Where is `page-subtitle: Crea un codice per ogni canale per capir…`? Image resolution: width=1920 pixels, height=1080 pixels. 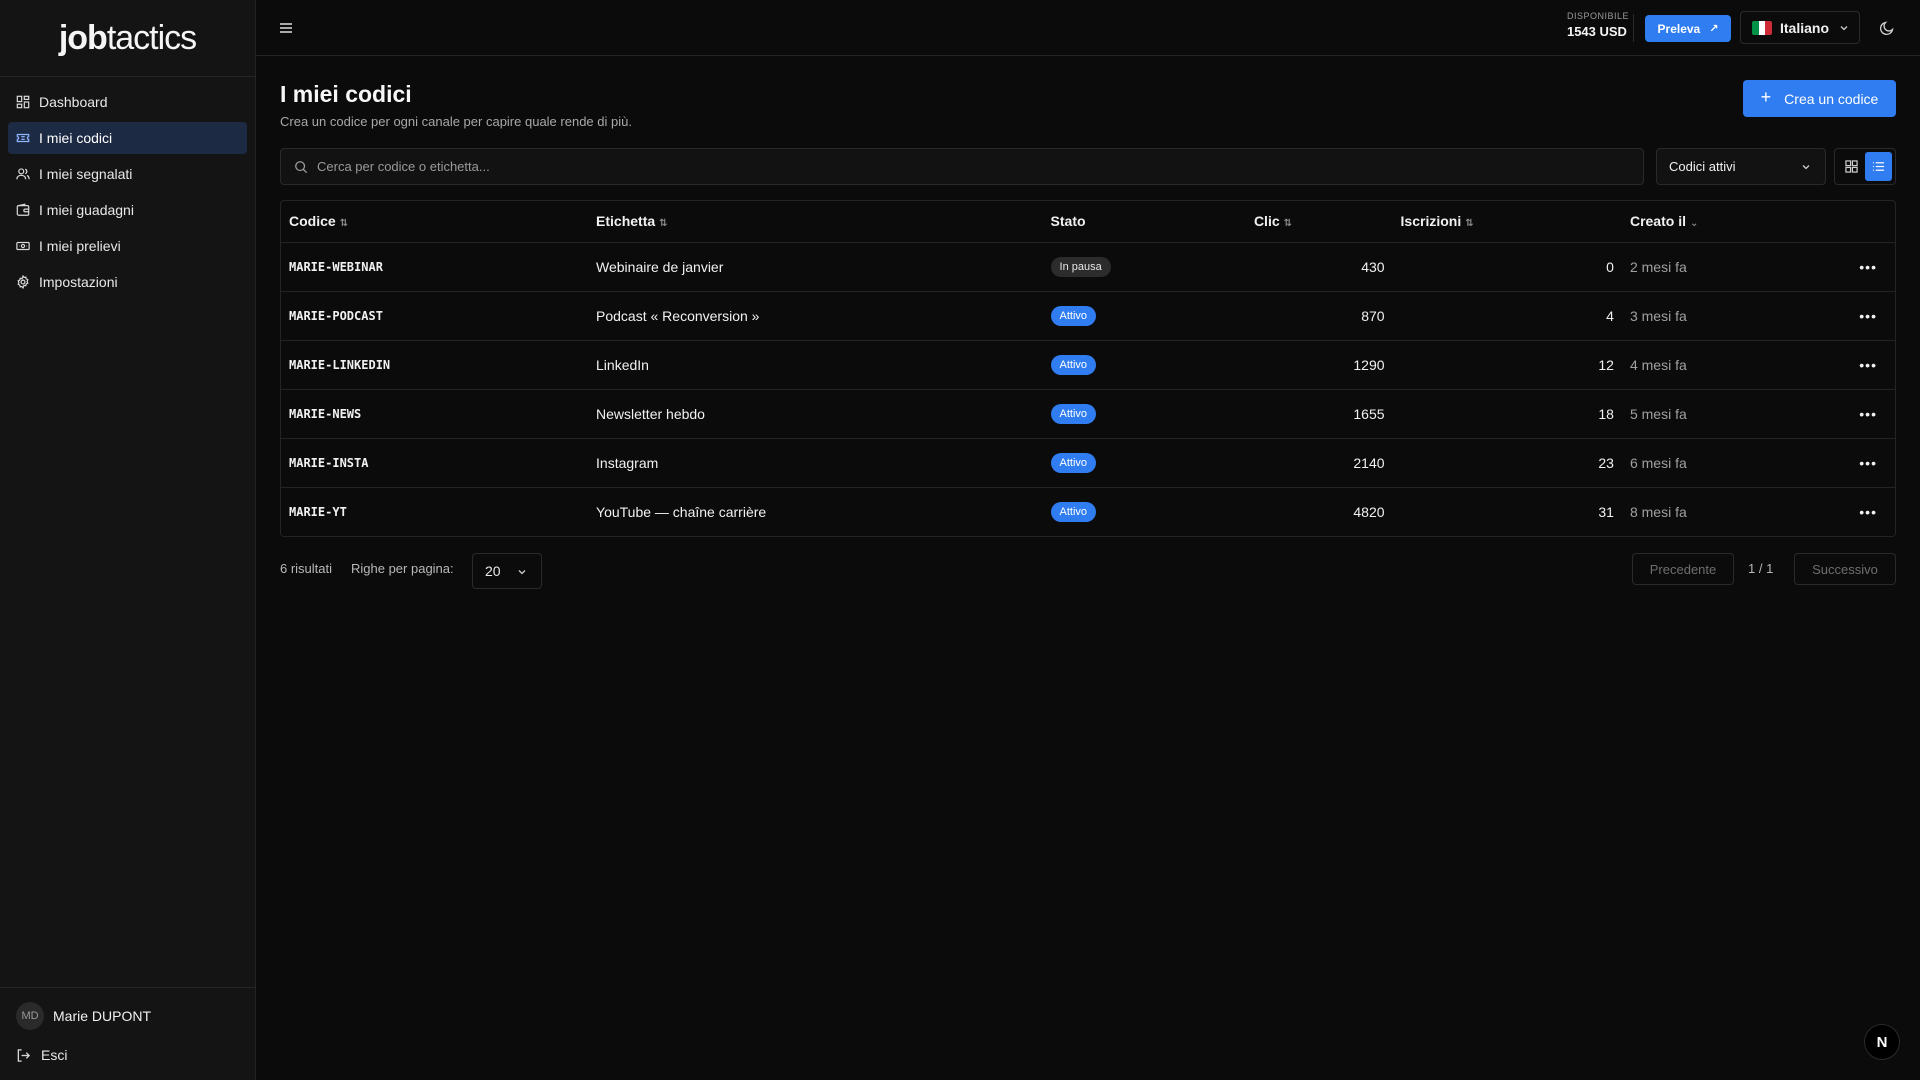 page-subtitle: Crea un codice per ogni canale per capir… is located at coordinates (456, 121).